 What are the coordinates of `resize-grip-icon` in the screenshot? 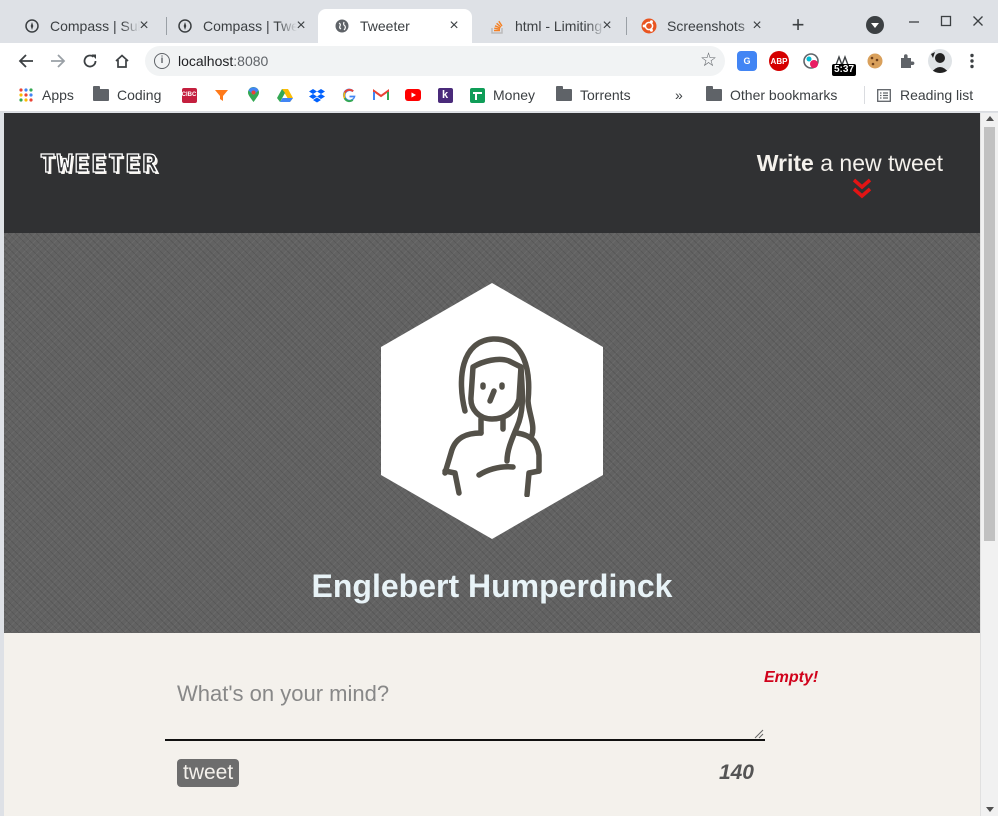 It's located at (759, 734).